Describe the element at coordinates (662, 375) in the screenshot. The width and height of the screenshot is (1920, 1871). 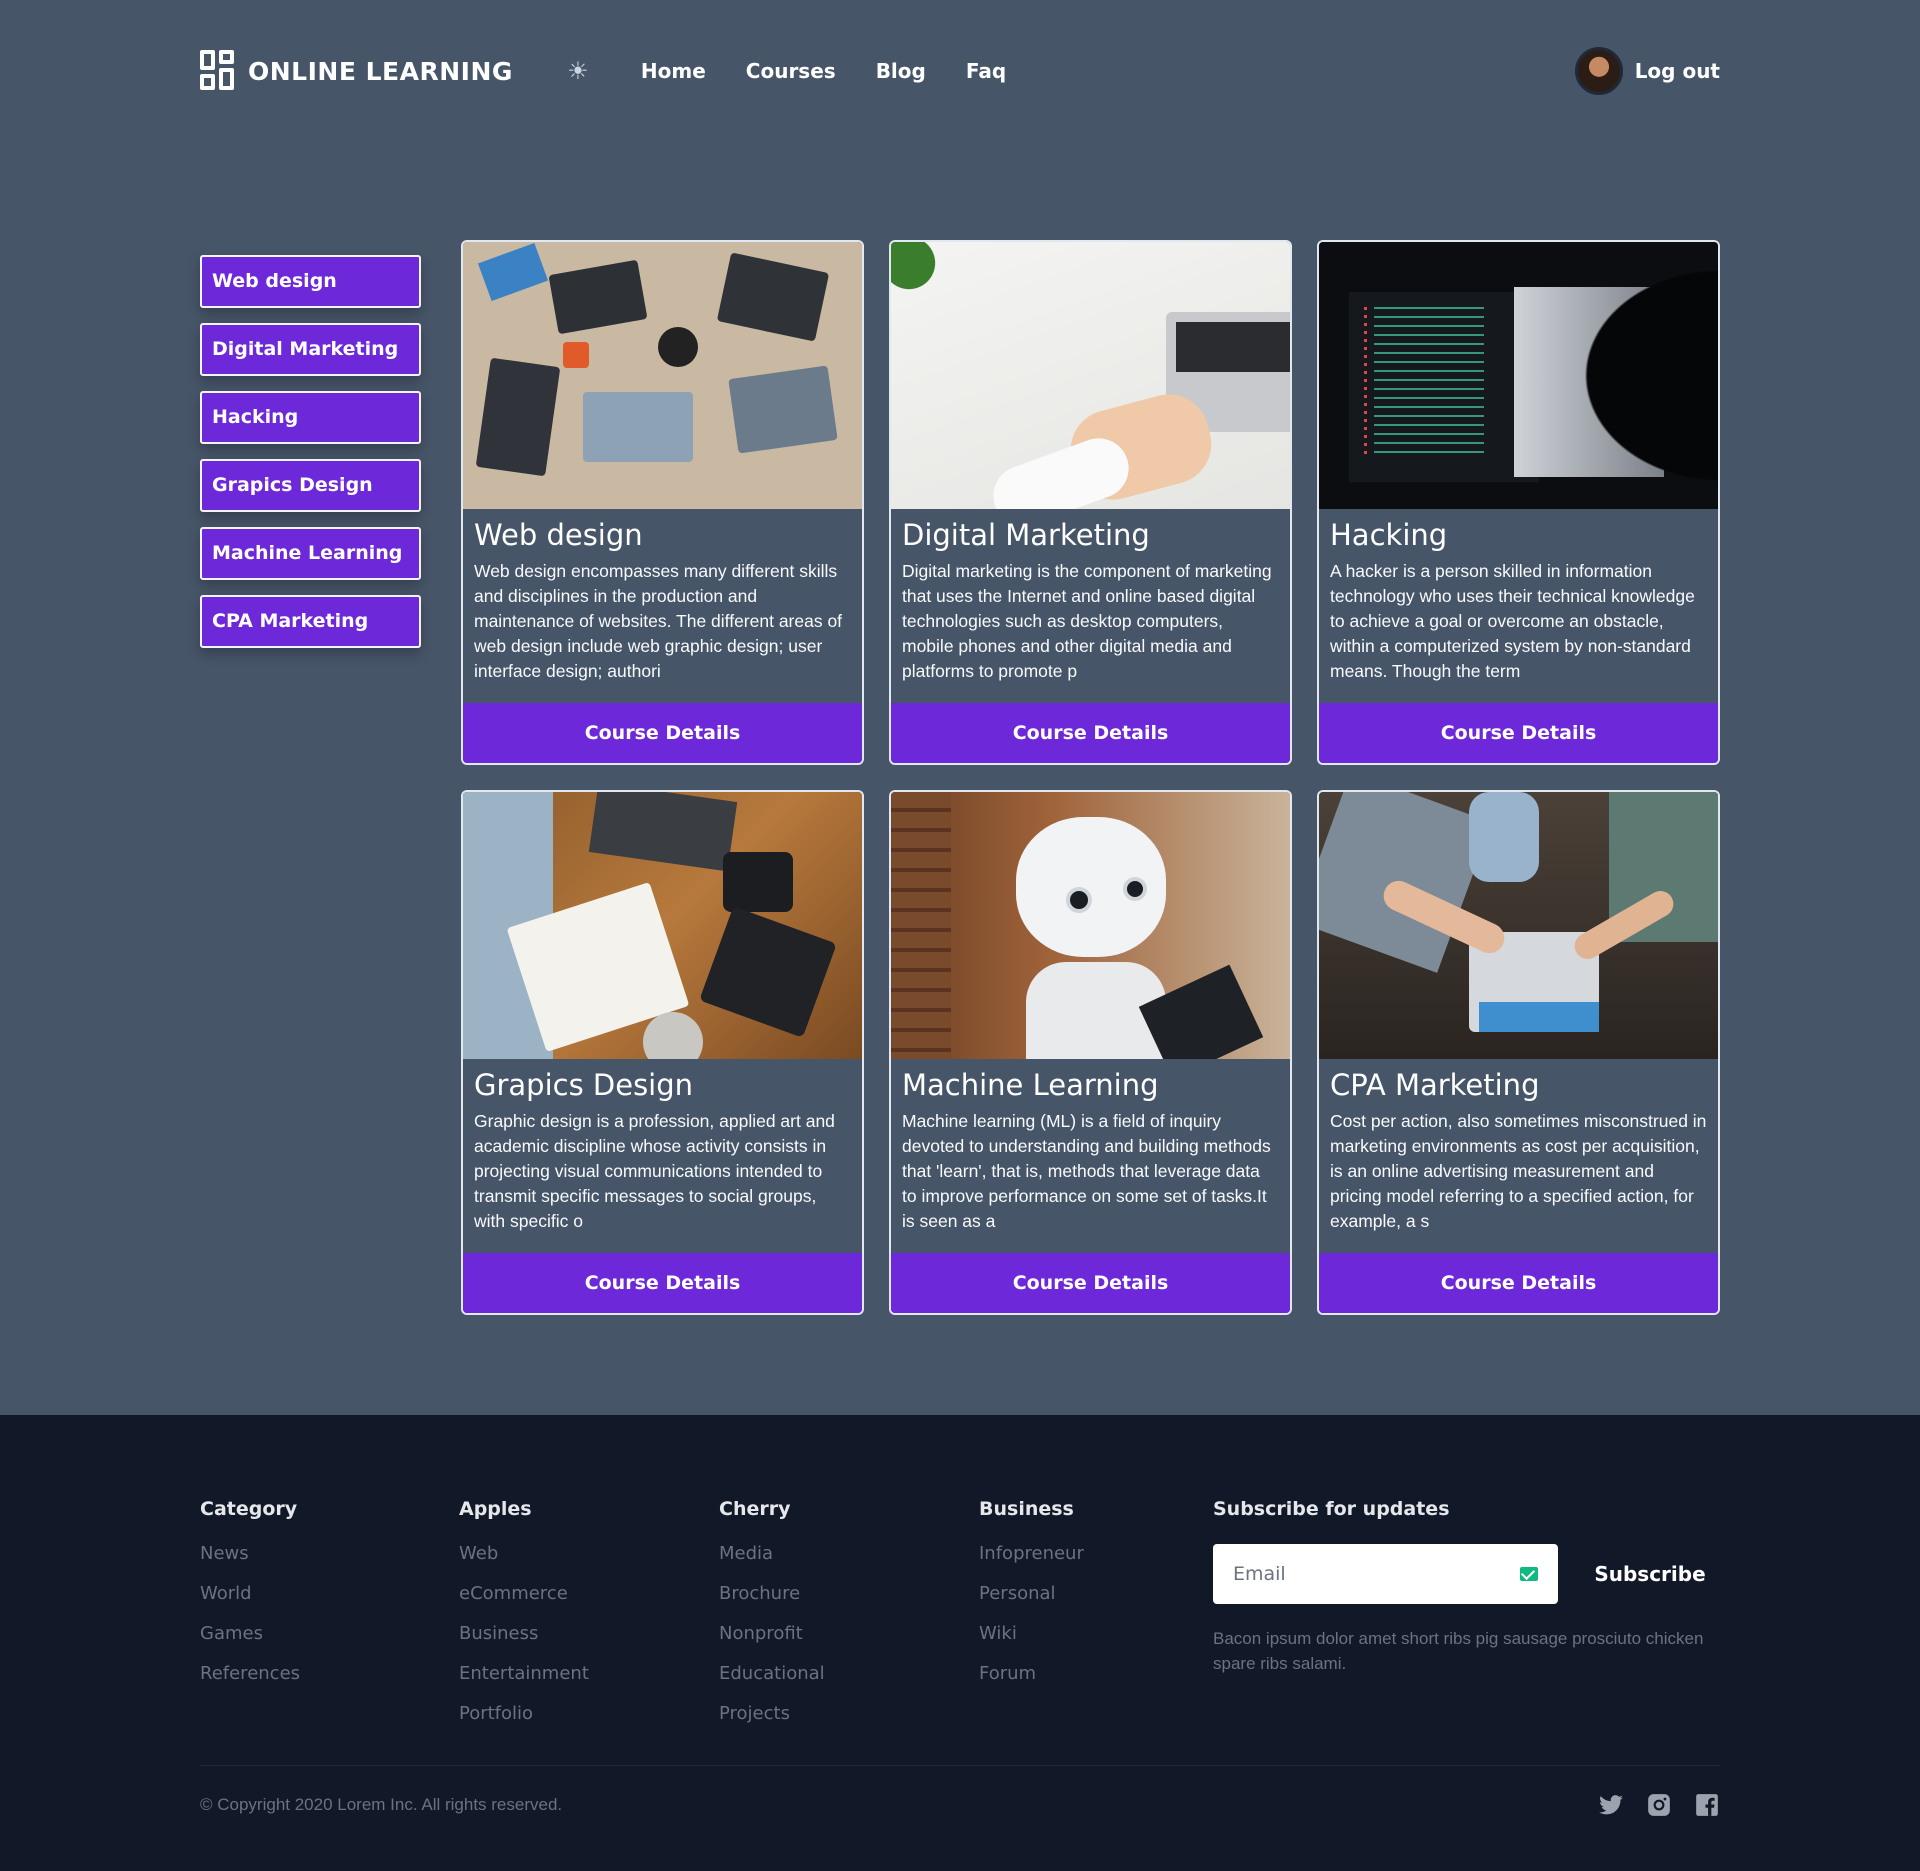
I see `course-image-web-design` at that location.